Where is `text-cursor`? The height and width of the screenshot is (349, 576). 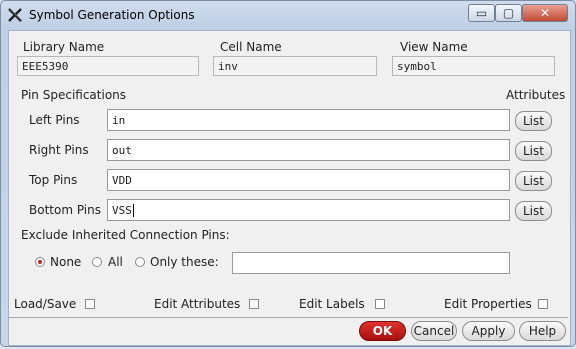
text-cursor is located at coordinates (133, 210).